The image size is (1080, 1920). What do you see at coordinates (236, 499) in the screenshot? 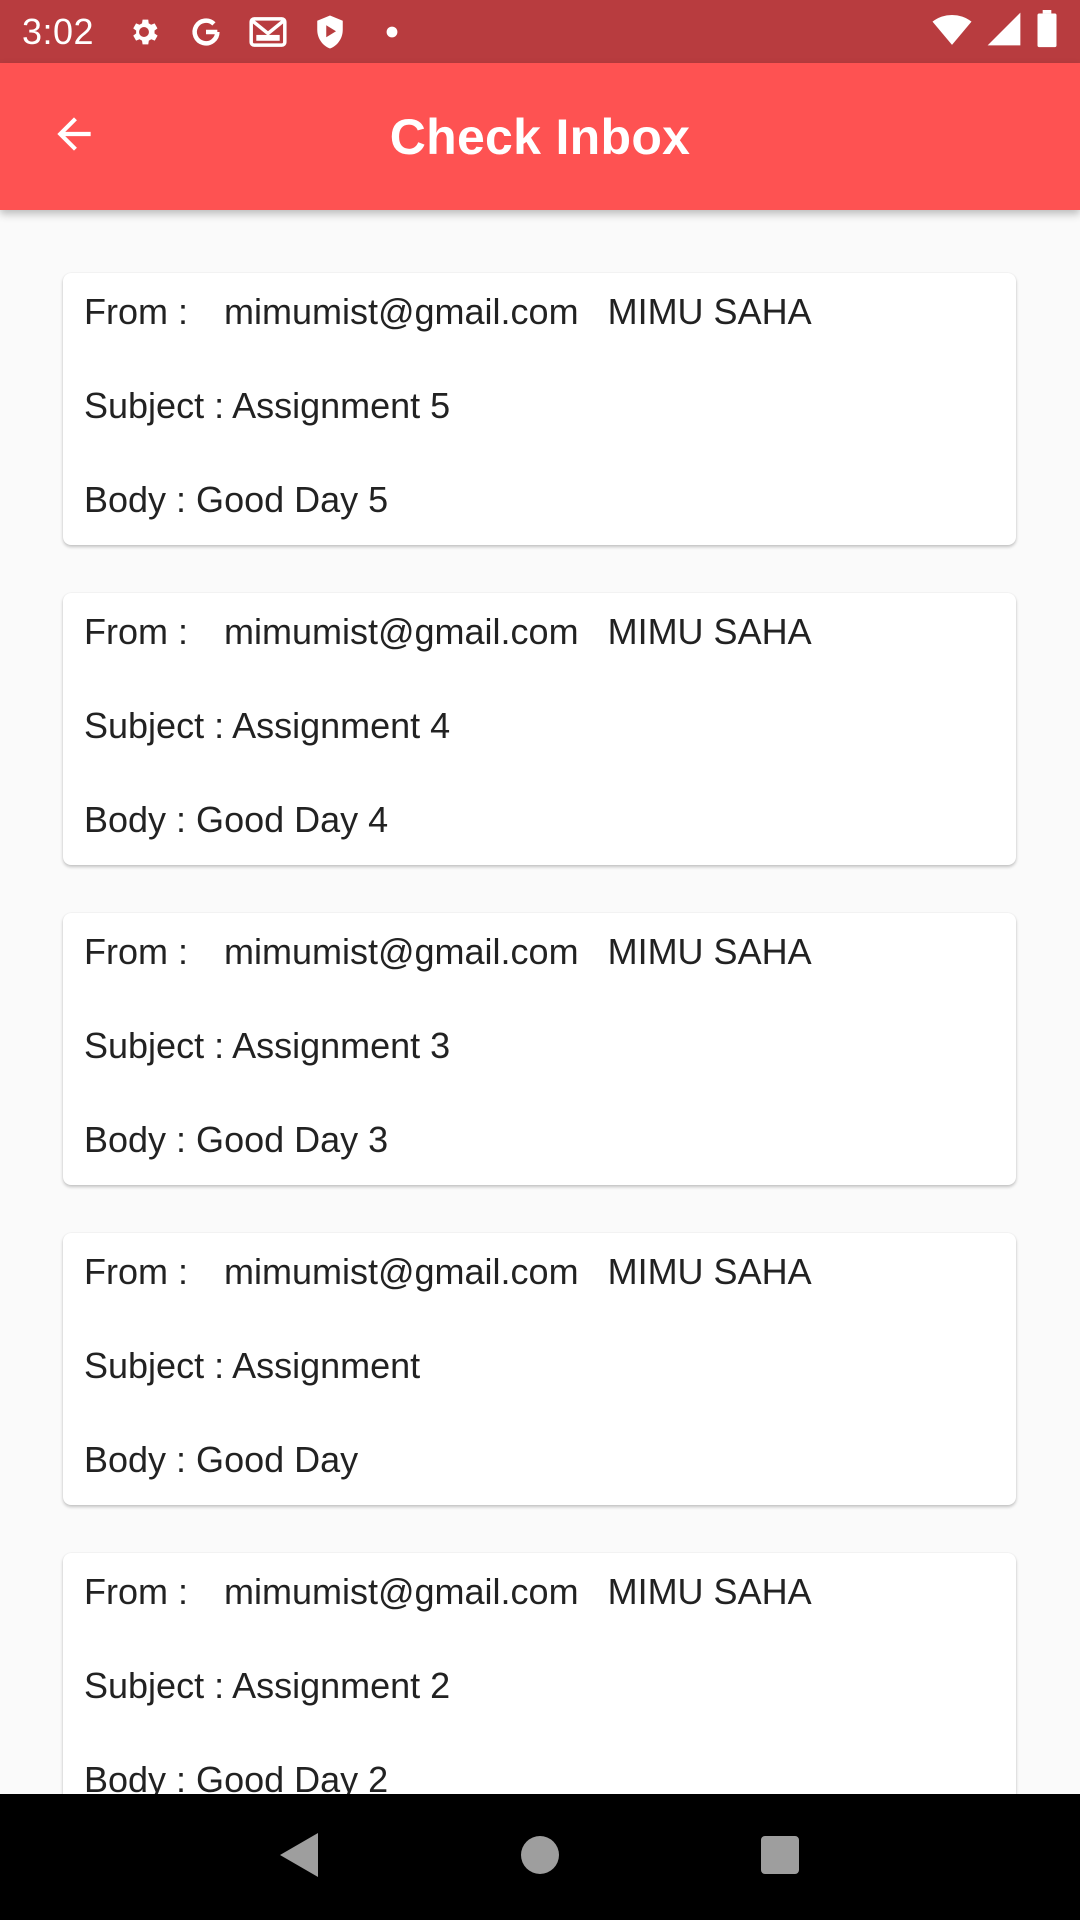
I see `body-row: Body : Good Day 5` at bounding box center [236, 499].